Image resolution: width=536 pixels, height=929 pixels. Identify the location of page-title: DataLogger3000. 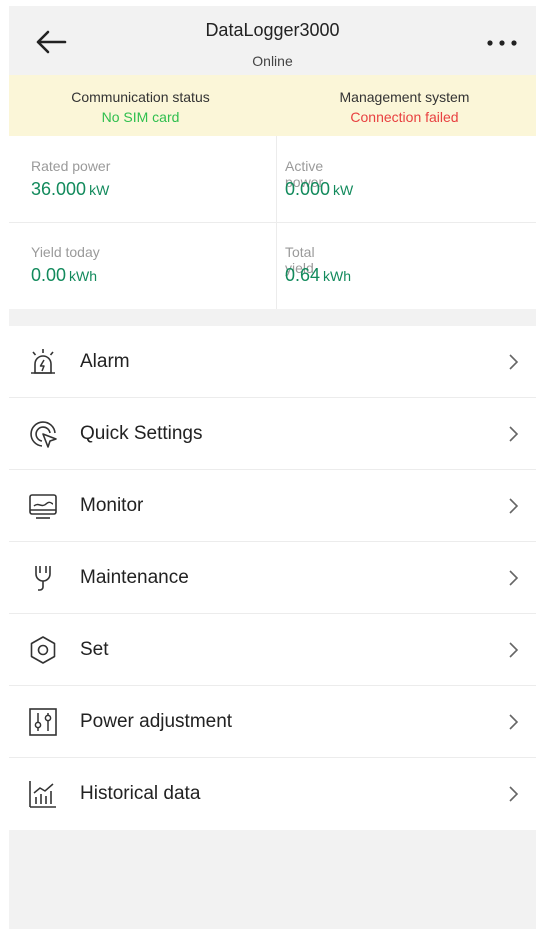
(272, 30).